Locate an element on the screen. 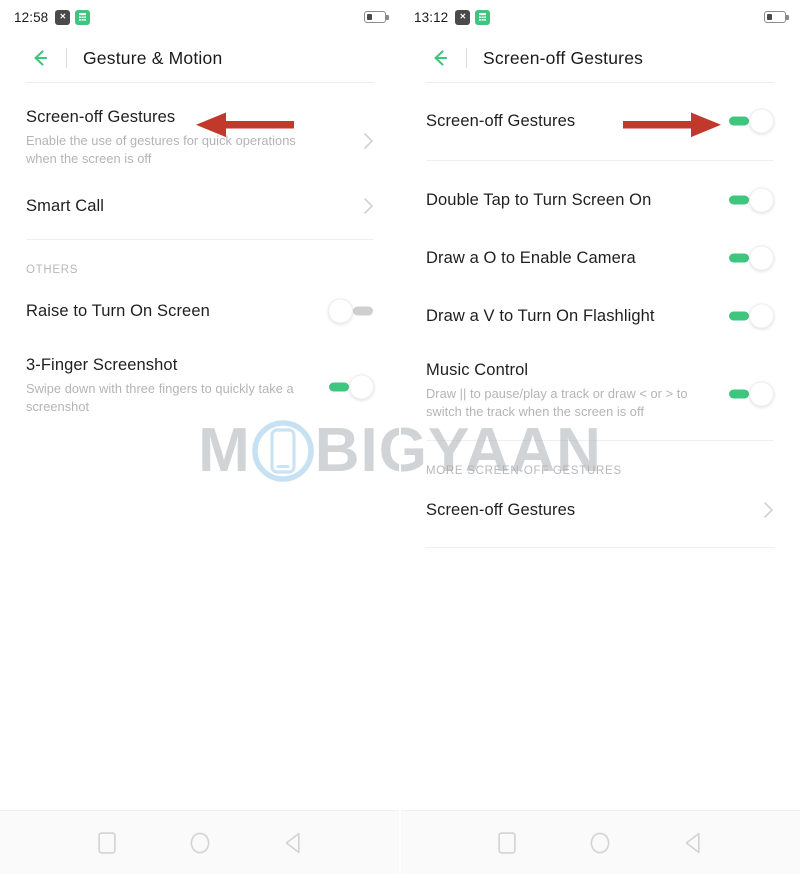 This screenshot has height=874, width=800. row-text: Raise to Turn On Screen is located at coordinates (170, 311).